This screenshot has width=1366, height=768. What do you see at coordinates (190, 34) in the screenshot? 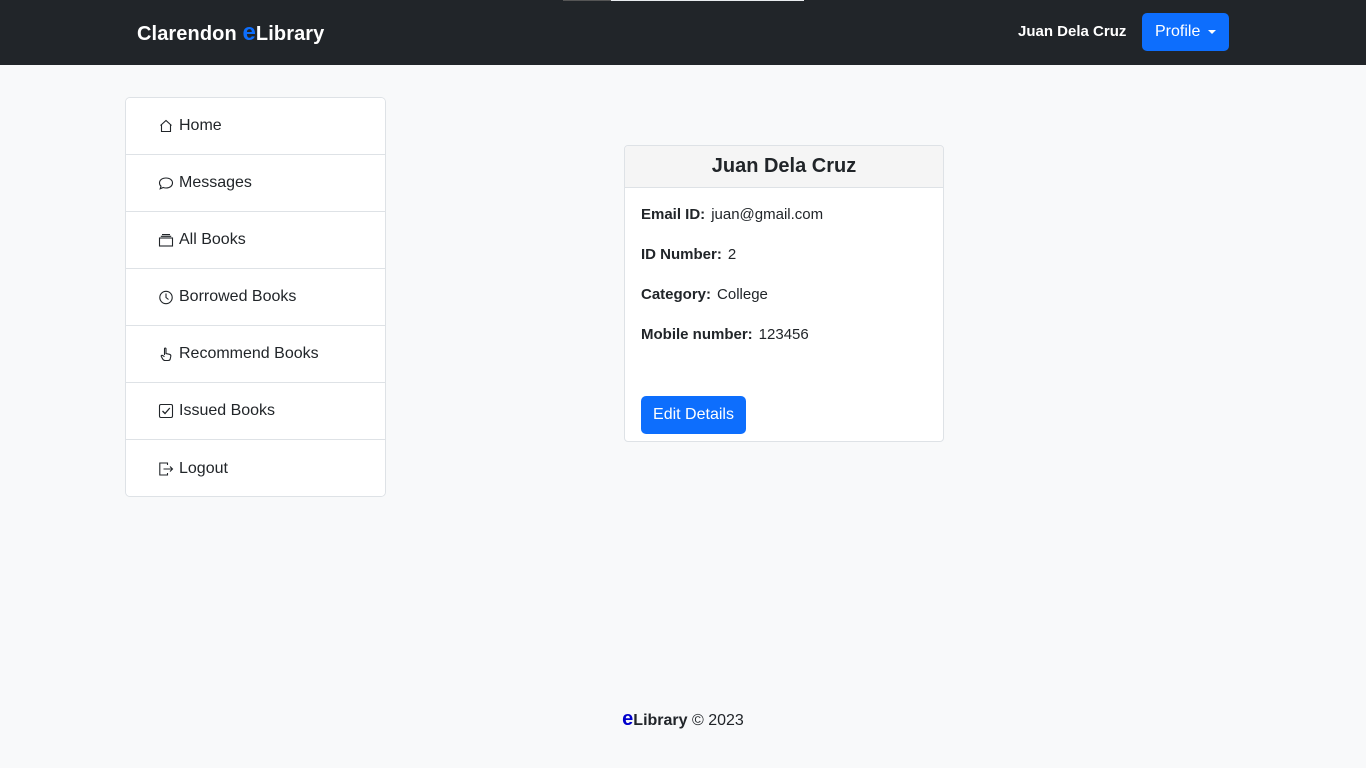
I see `brand-prefix: Clarendon` at bounding box center [190, 34].